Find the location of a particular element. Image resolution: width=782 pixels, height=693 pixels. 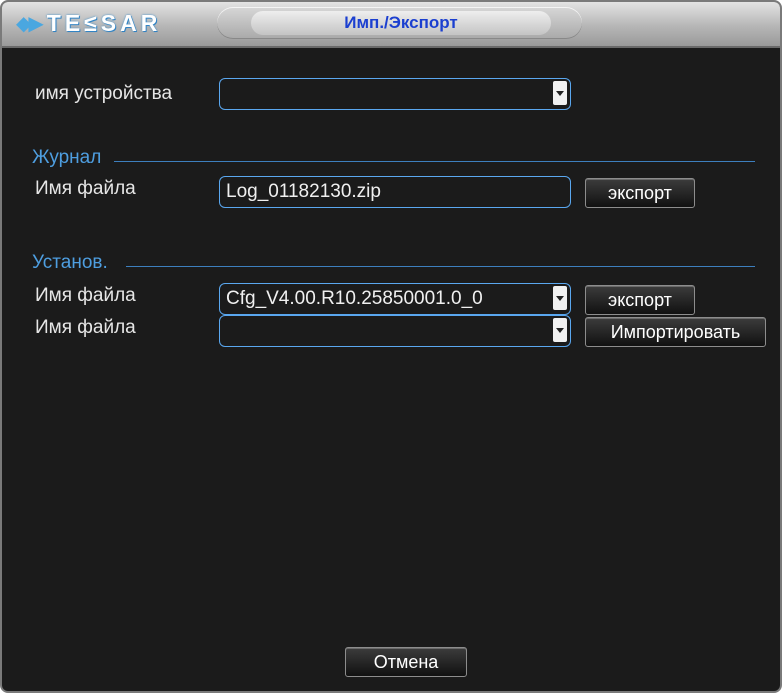

settings-export-dropdown-button is located at coordinates (560, 298).